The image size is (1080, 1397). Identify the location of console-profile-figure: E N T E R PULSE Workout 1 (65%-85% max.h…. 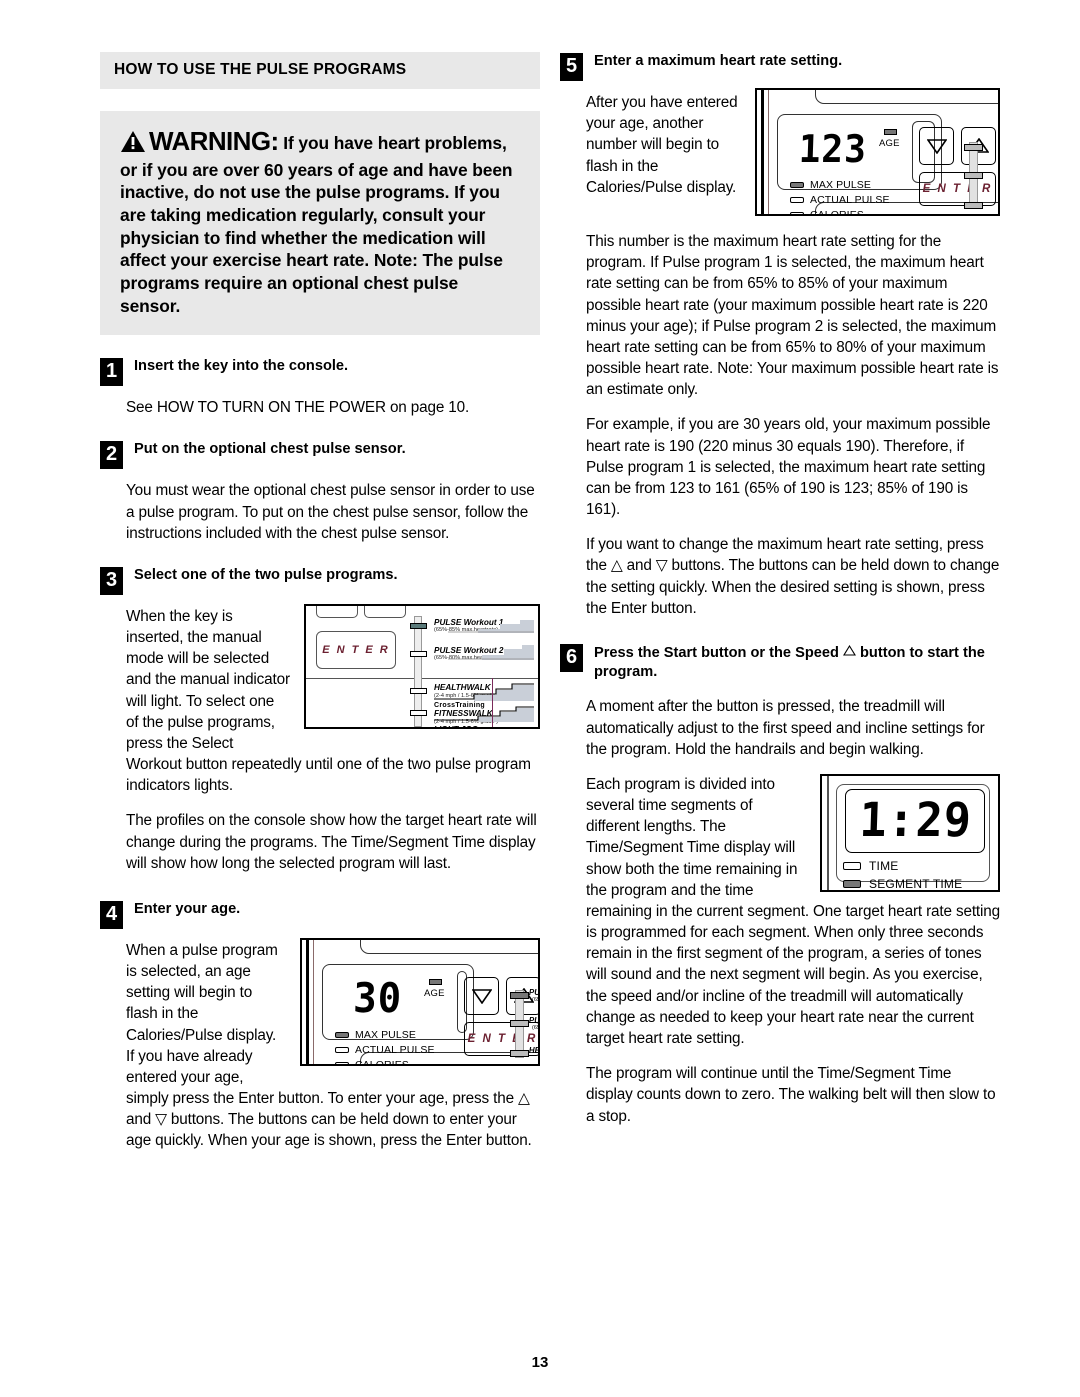
(422, 666).